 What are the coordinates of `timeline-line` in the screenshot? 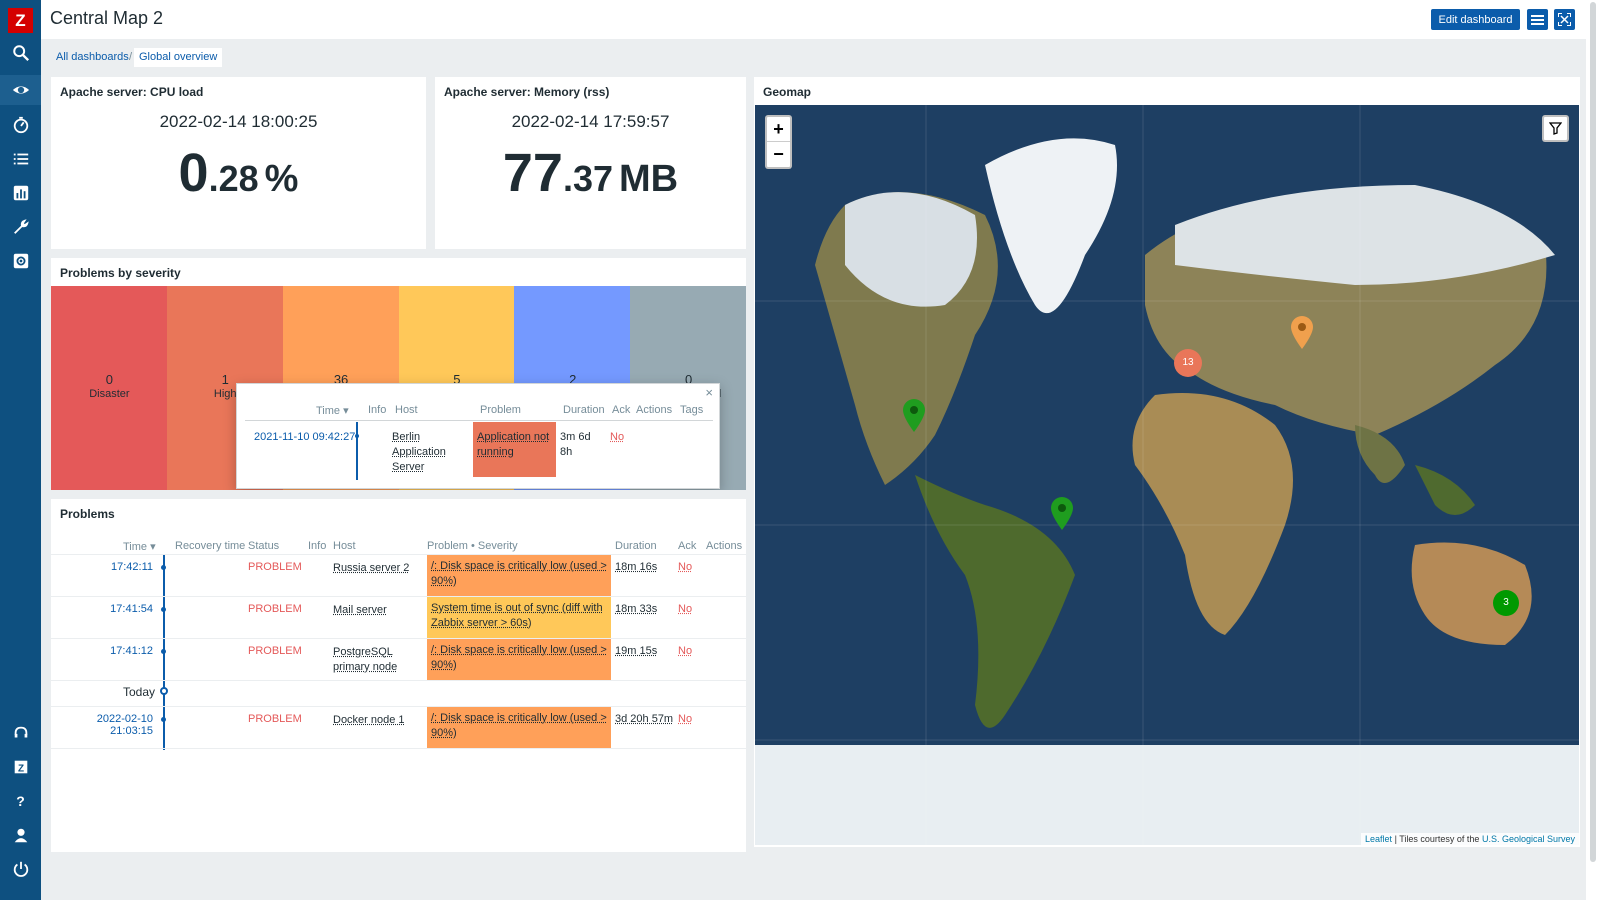 It's located at (357, 451).